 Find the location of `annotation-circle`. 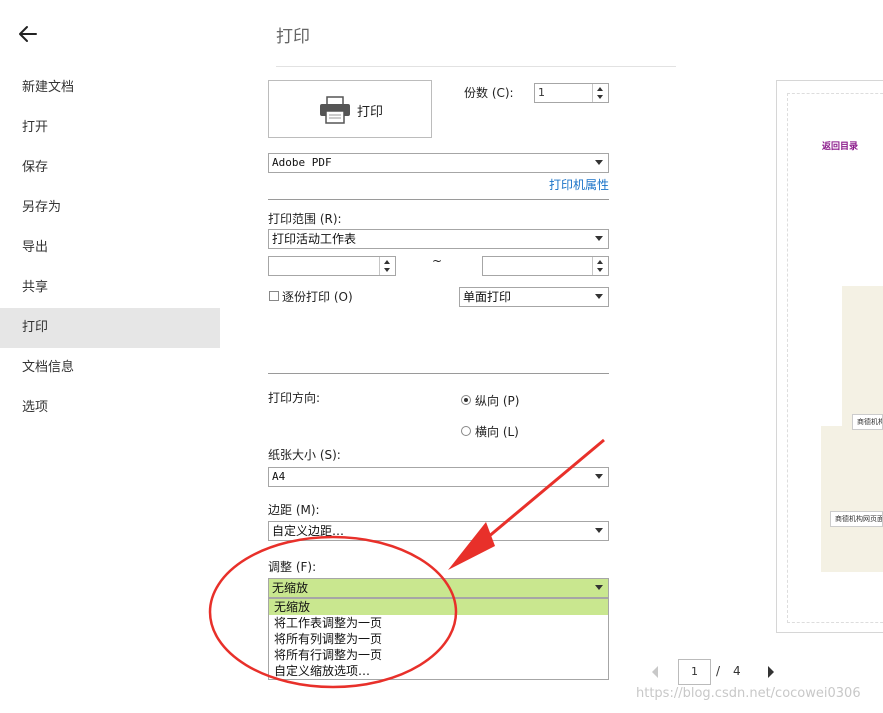

annotation-circle is located at coordinates (333, 612).